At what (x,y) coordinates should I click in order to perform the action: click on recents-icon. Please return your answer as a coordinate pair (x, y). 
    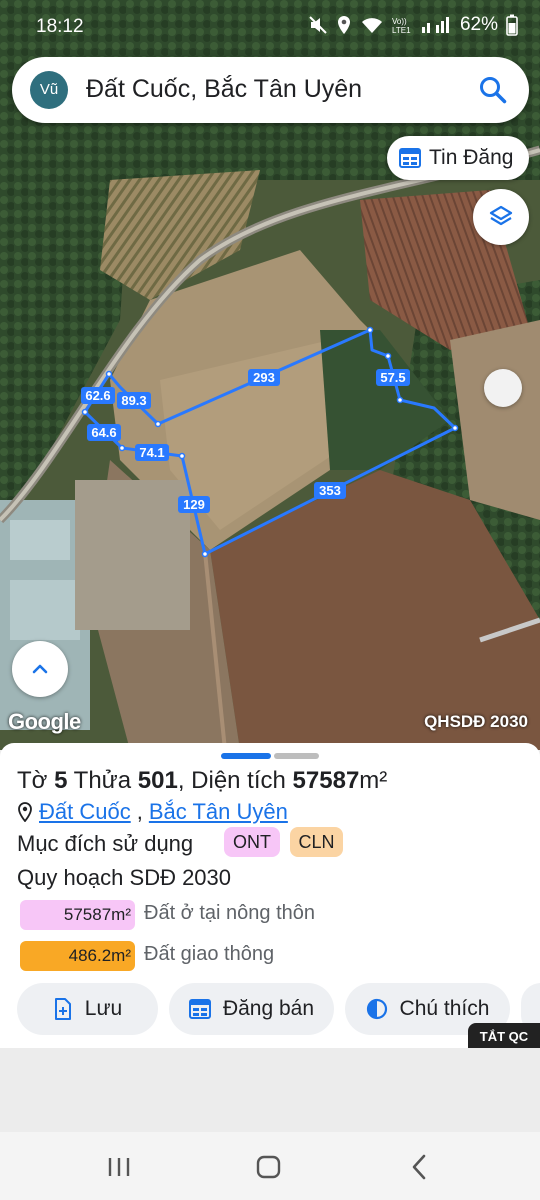
    Looking at the image, I should click on (119, 1167).